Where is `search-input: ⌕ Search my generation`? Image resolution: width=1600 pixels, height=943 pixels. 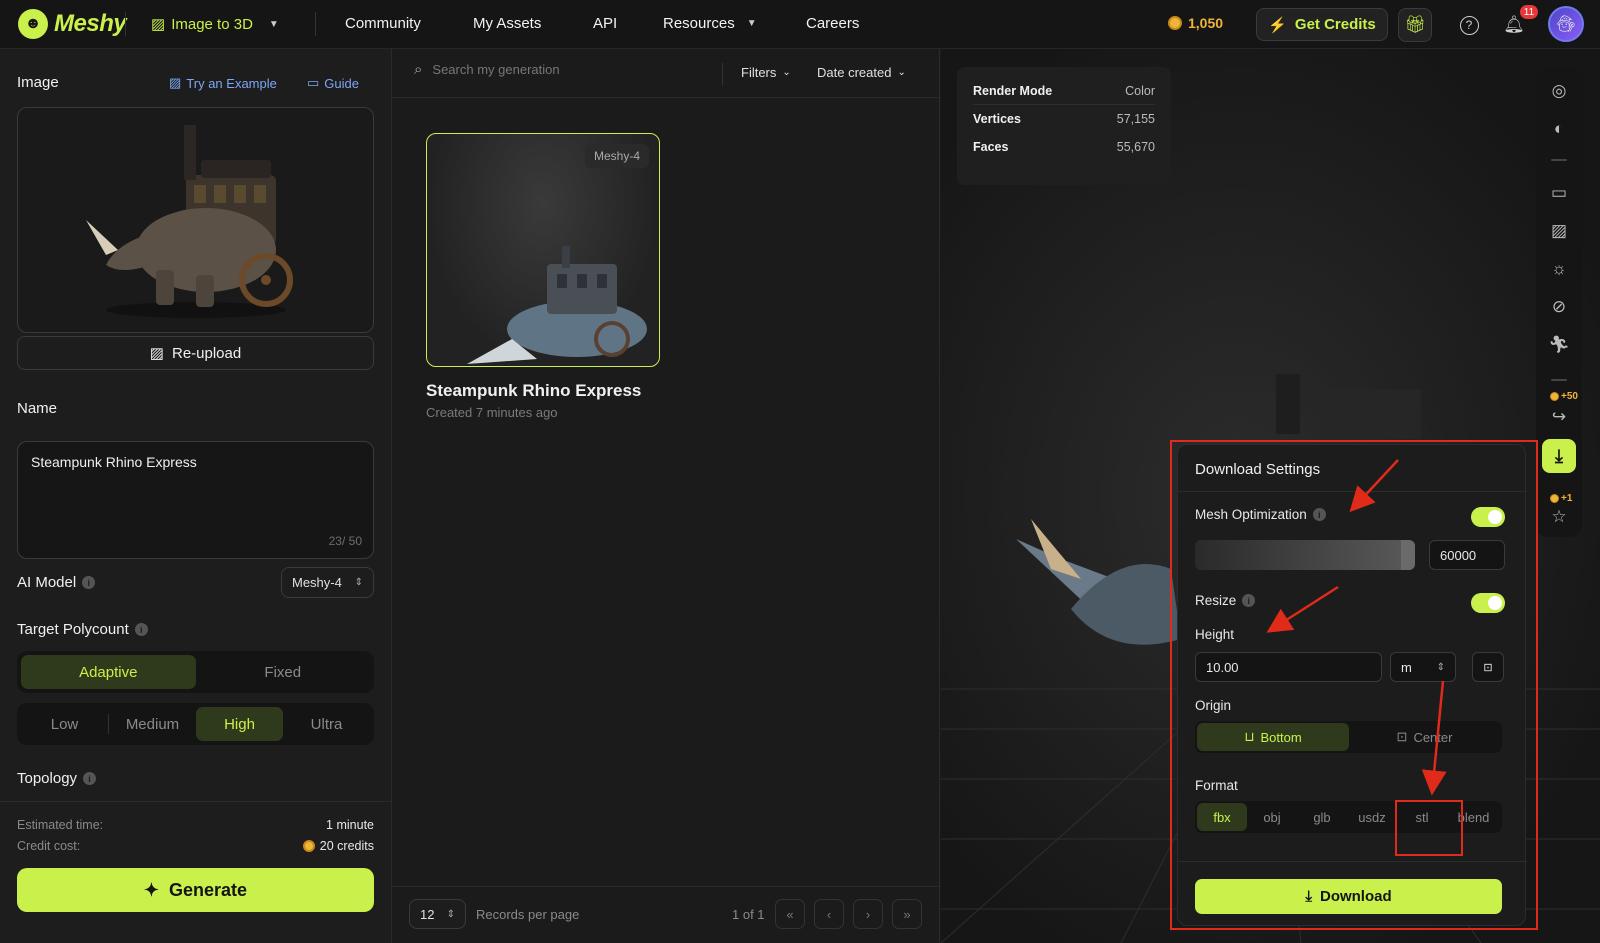
search-input: ⌕ Search my generation is located at coordinates (487, 69).